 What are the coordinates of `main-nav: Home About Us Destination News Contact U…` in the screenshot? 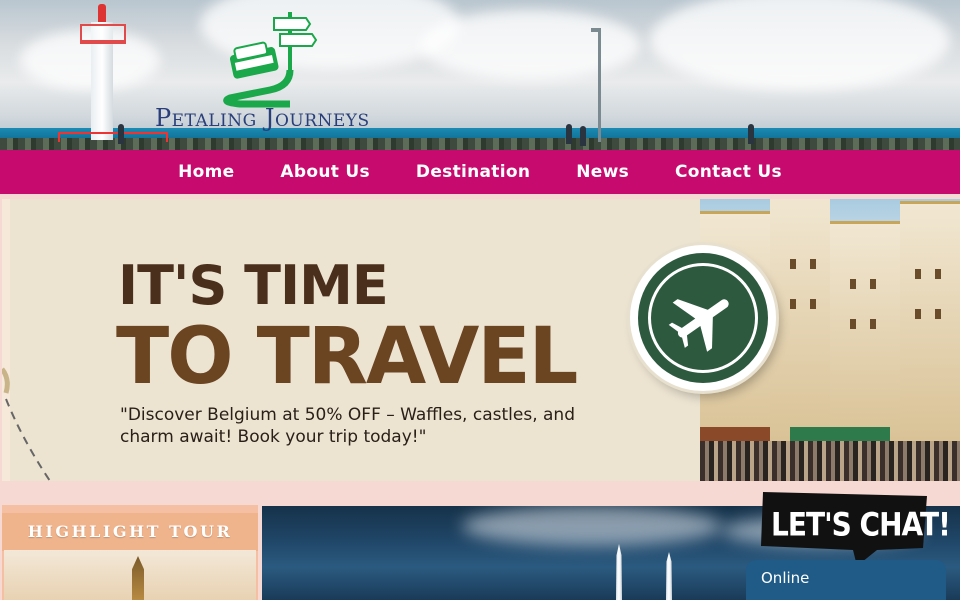 It's located at (480, 172).